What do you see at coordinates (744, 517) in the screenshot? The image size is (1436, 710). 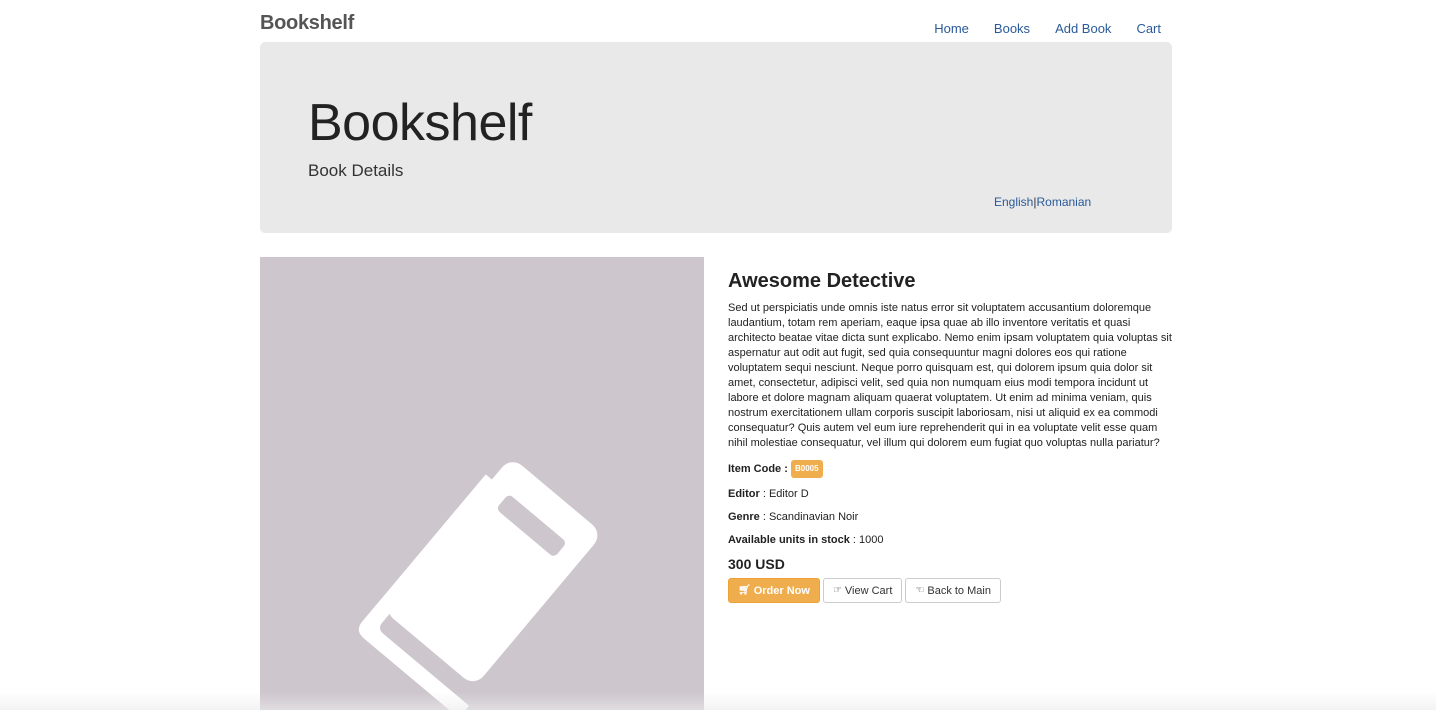 I see `genre-label: Genre` at bounding box center [744, 517].